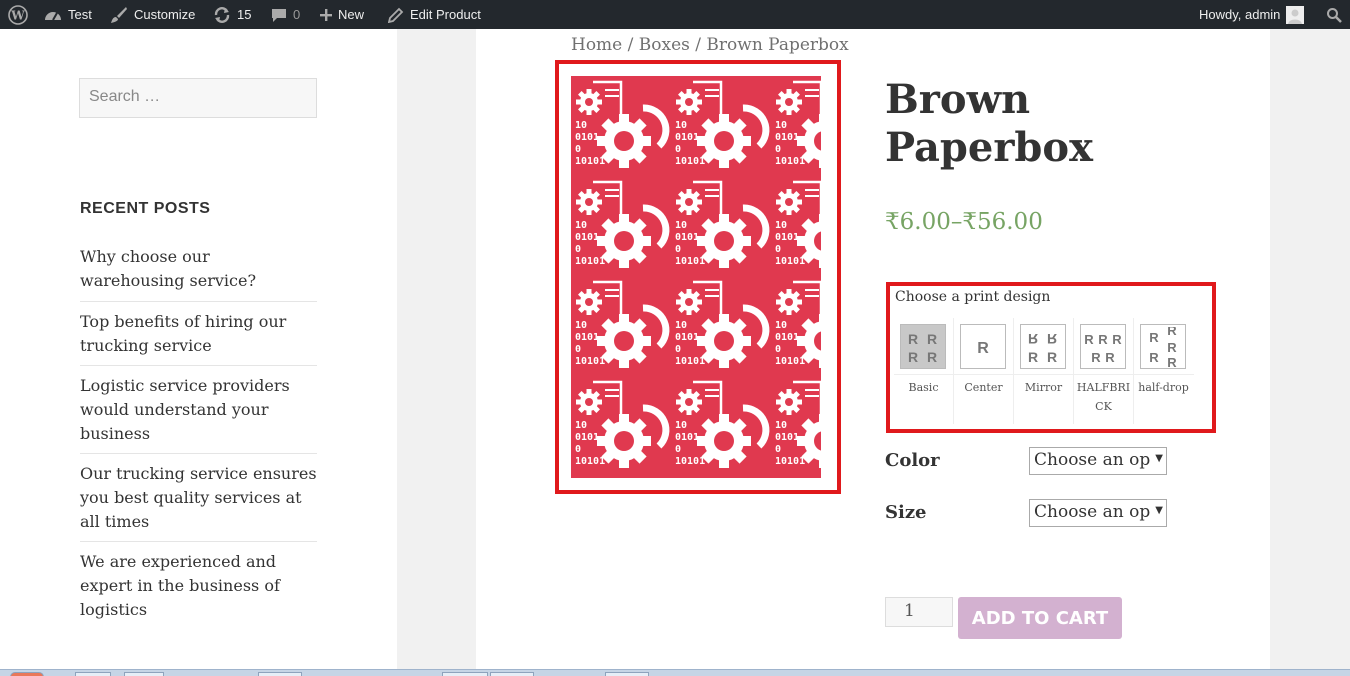 The height and width of the screenshot is (676, 1350). Describe the element at coordinates (1092, 512) in the screenshot. I see `size-select-value: Choose an op` at that location.